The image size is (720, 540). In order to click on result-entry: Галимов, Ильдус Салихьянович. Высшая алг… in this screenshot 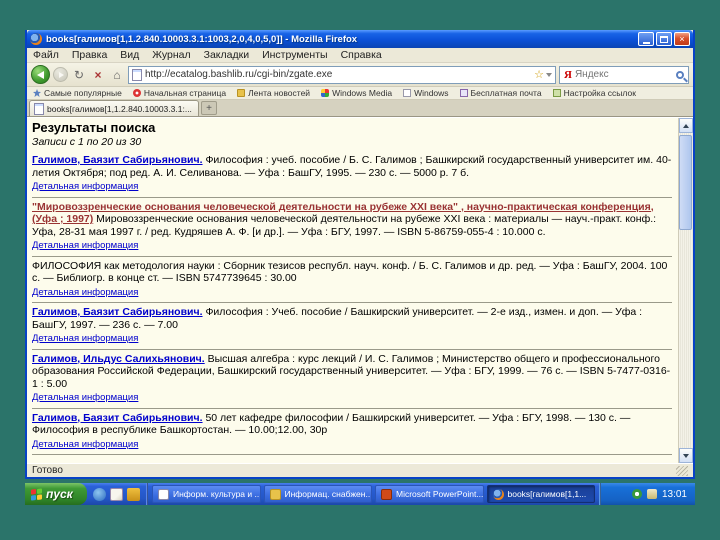, I will do `click(352, 379)`.